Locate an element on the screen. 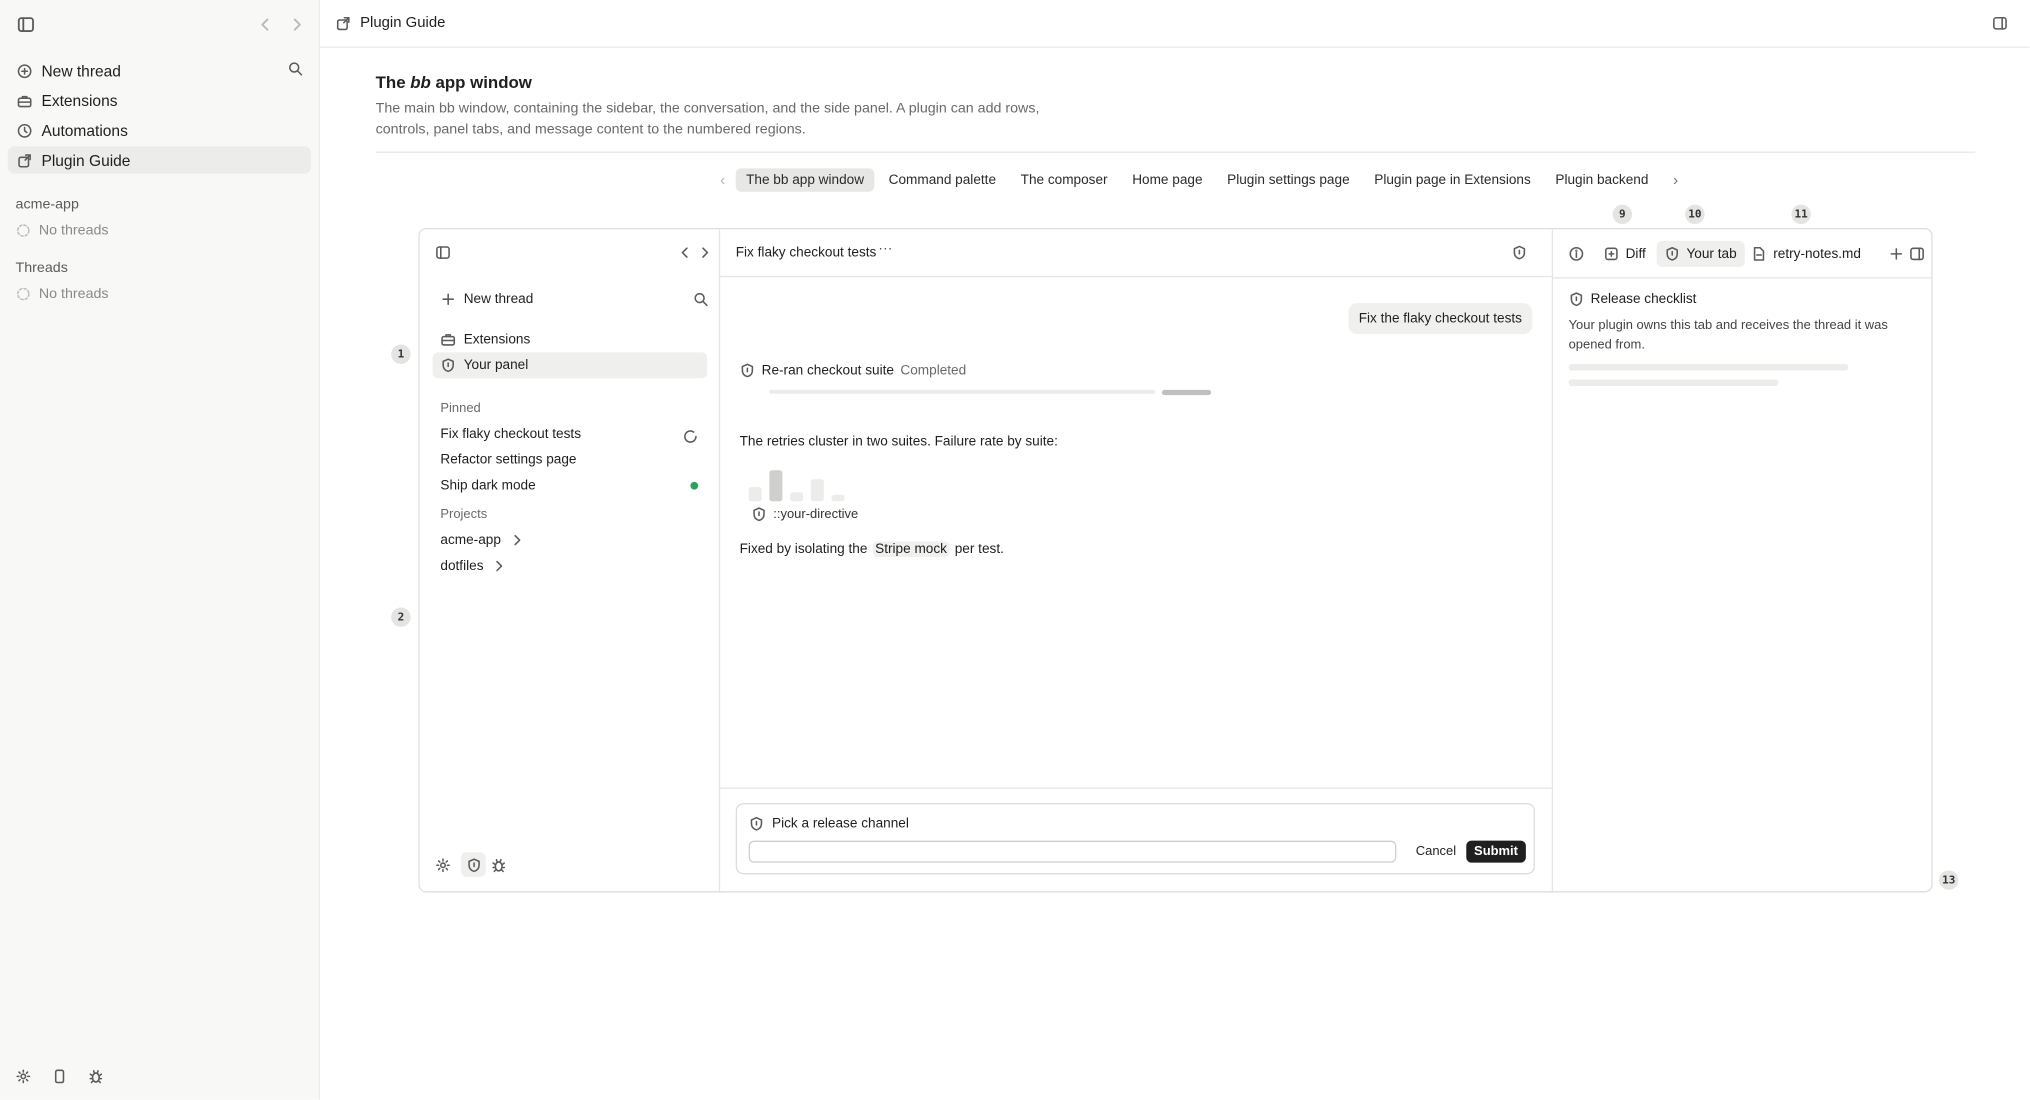 Image resolution: width=2030 pixels, height=1100 pixels. project-row: dotfiles is located at coordinates (473, 566).